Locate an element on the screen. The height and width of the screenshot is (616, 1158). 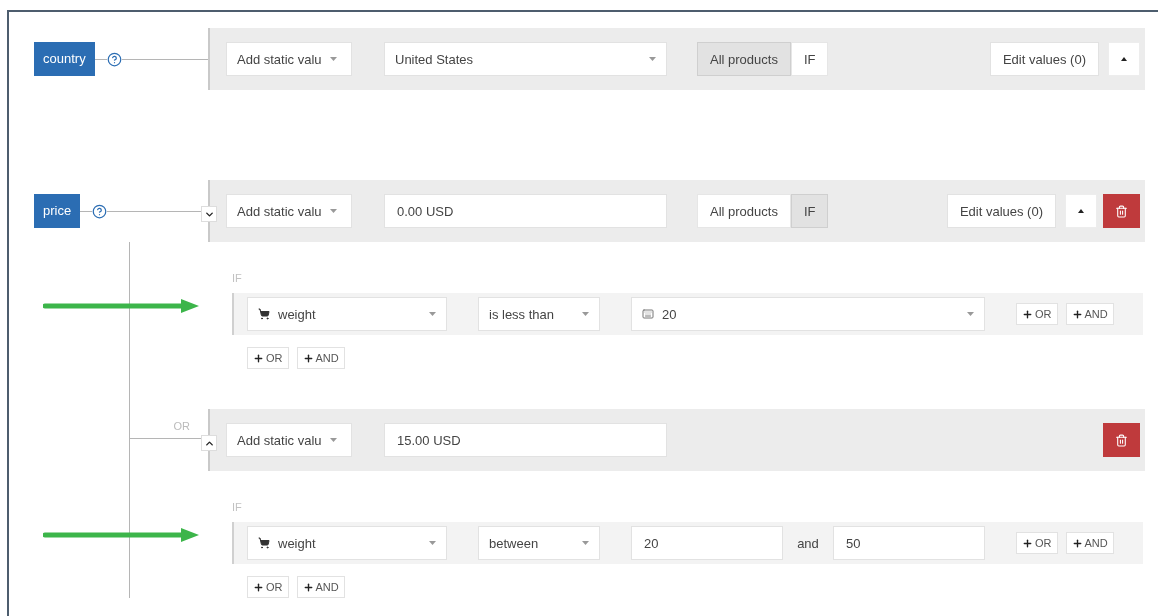
operator-select: between is located at coordinates (539, 543).